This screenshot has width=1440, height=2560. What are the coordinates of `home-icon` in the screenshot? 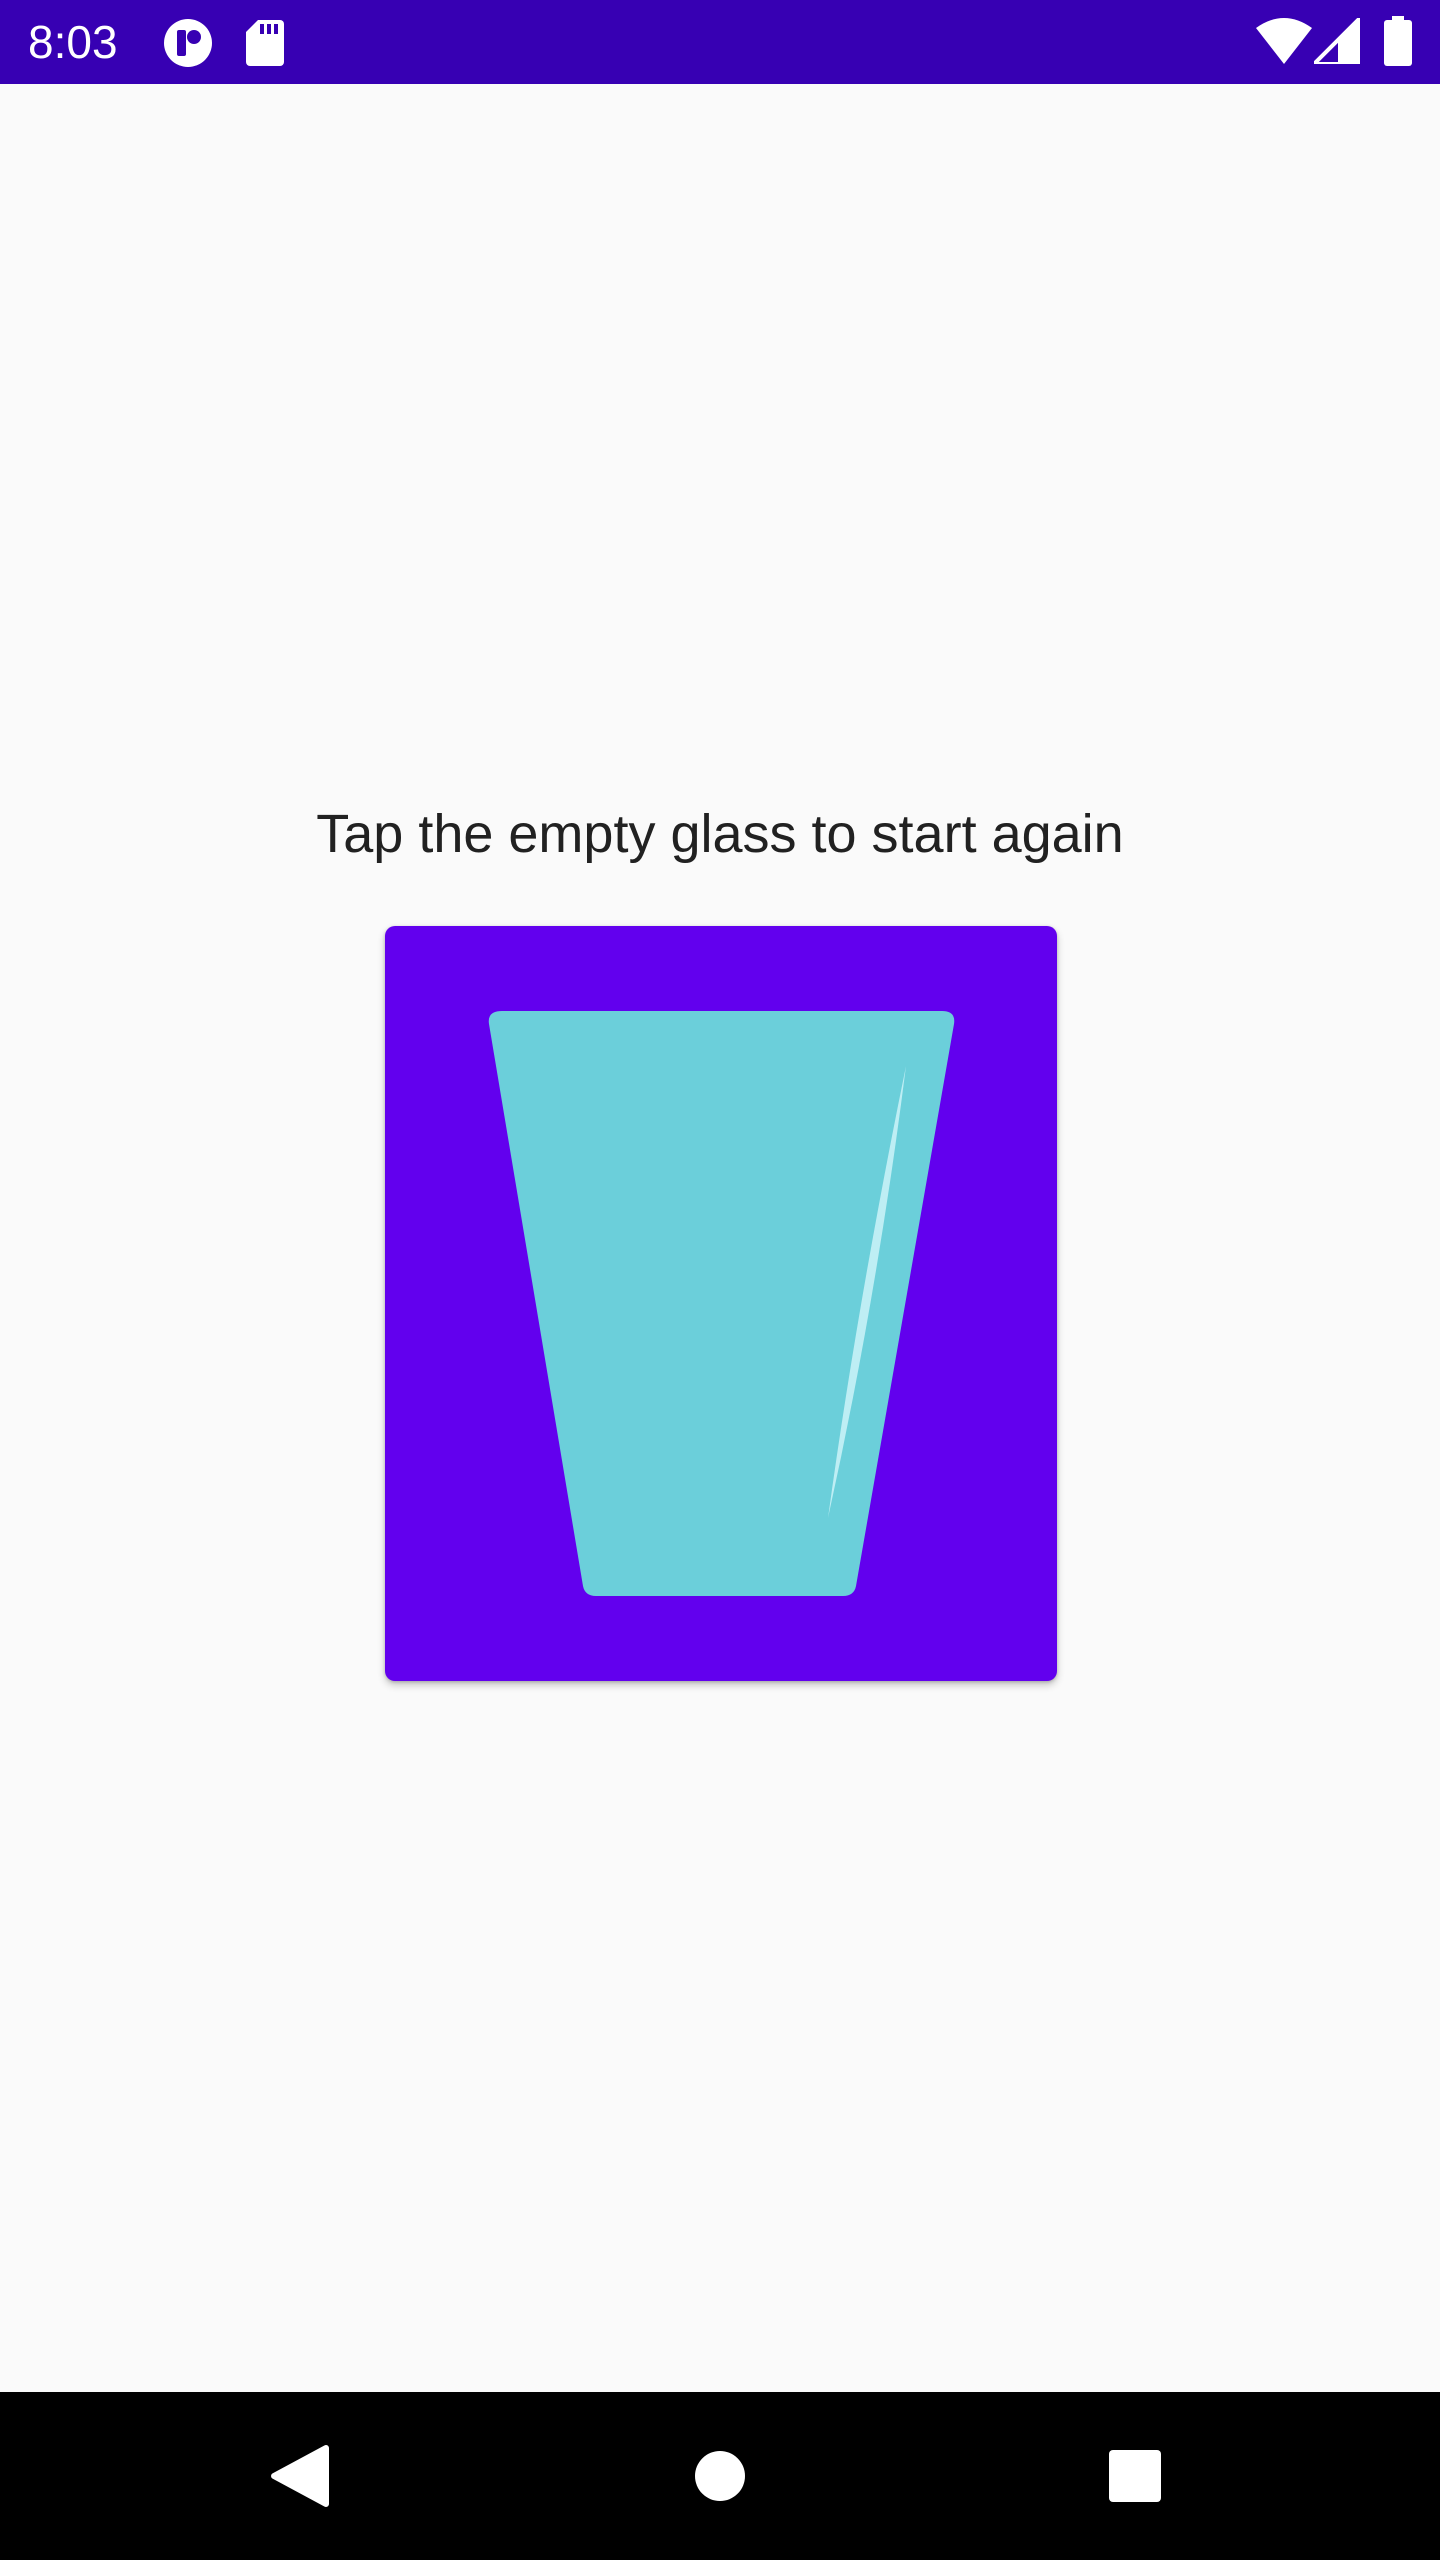 It's located at (720, 2476).